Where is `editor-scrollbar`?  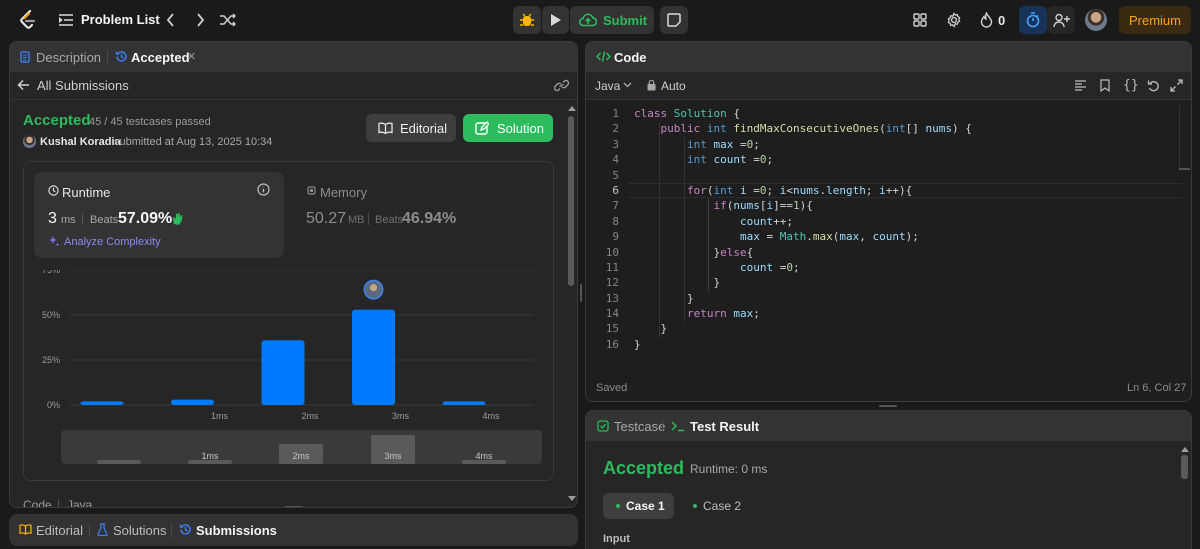
editor-scrollbar is located at coordinates (1183, 138).